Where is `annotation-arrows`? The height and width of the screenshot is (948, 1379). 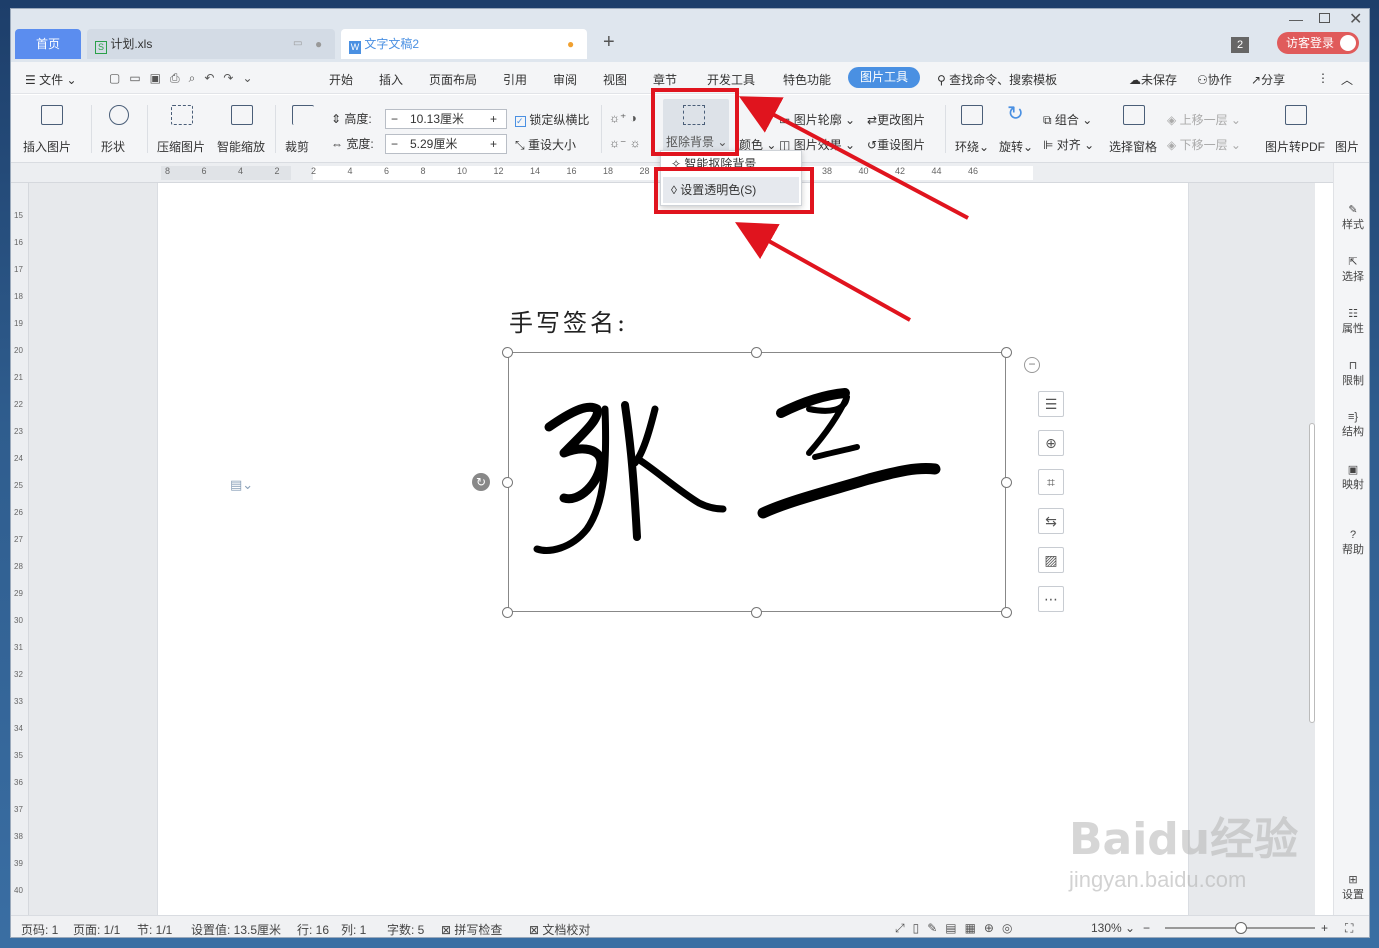
annotation-arrows is located at coordinates (852, 209).